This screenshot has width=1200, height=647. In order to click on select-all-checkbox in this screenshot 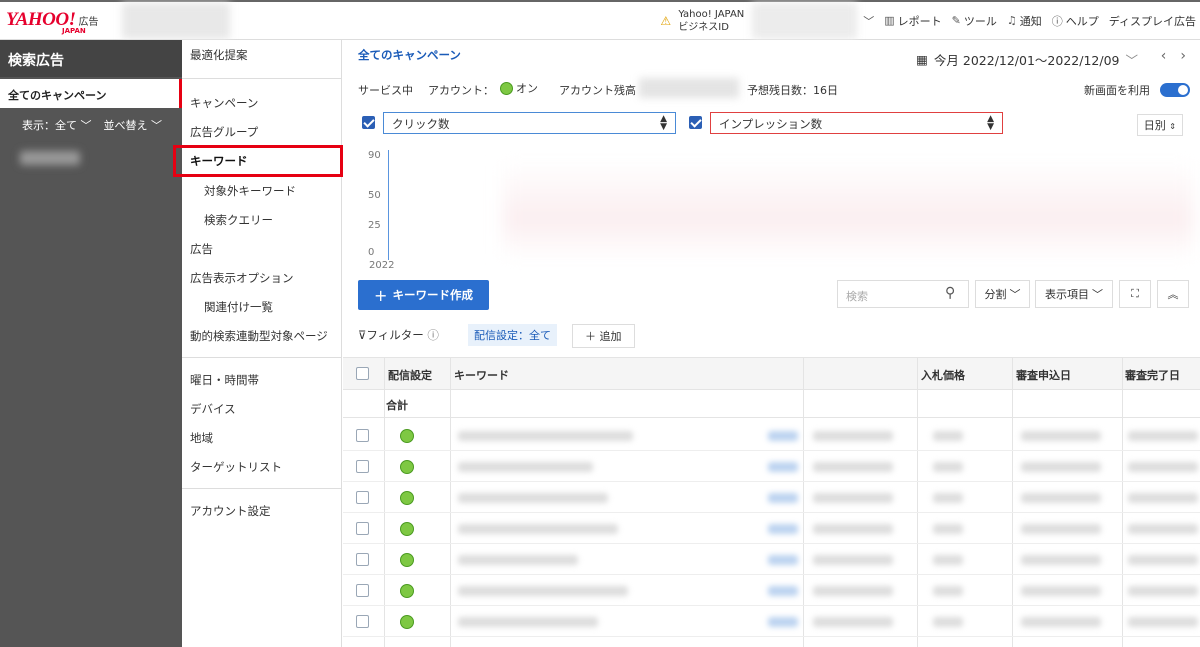, I will do `click(362, 373)`.